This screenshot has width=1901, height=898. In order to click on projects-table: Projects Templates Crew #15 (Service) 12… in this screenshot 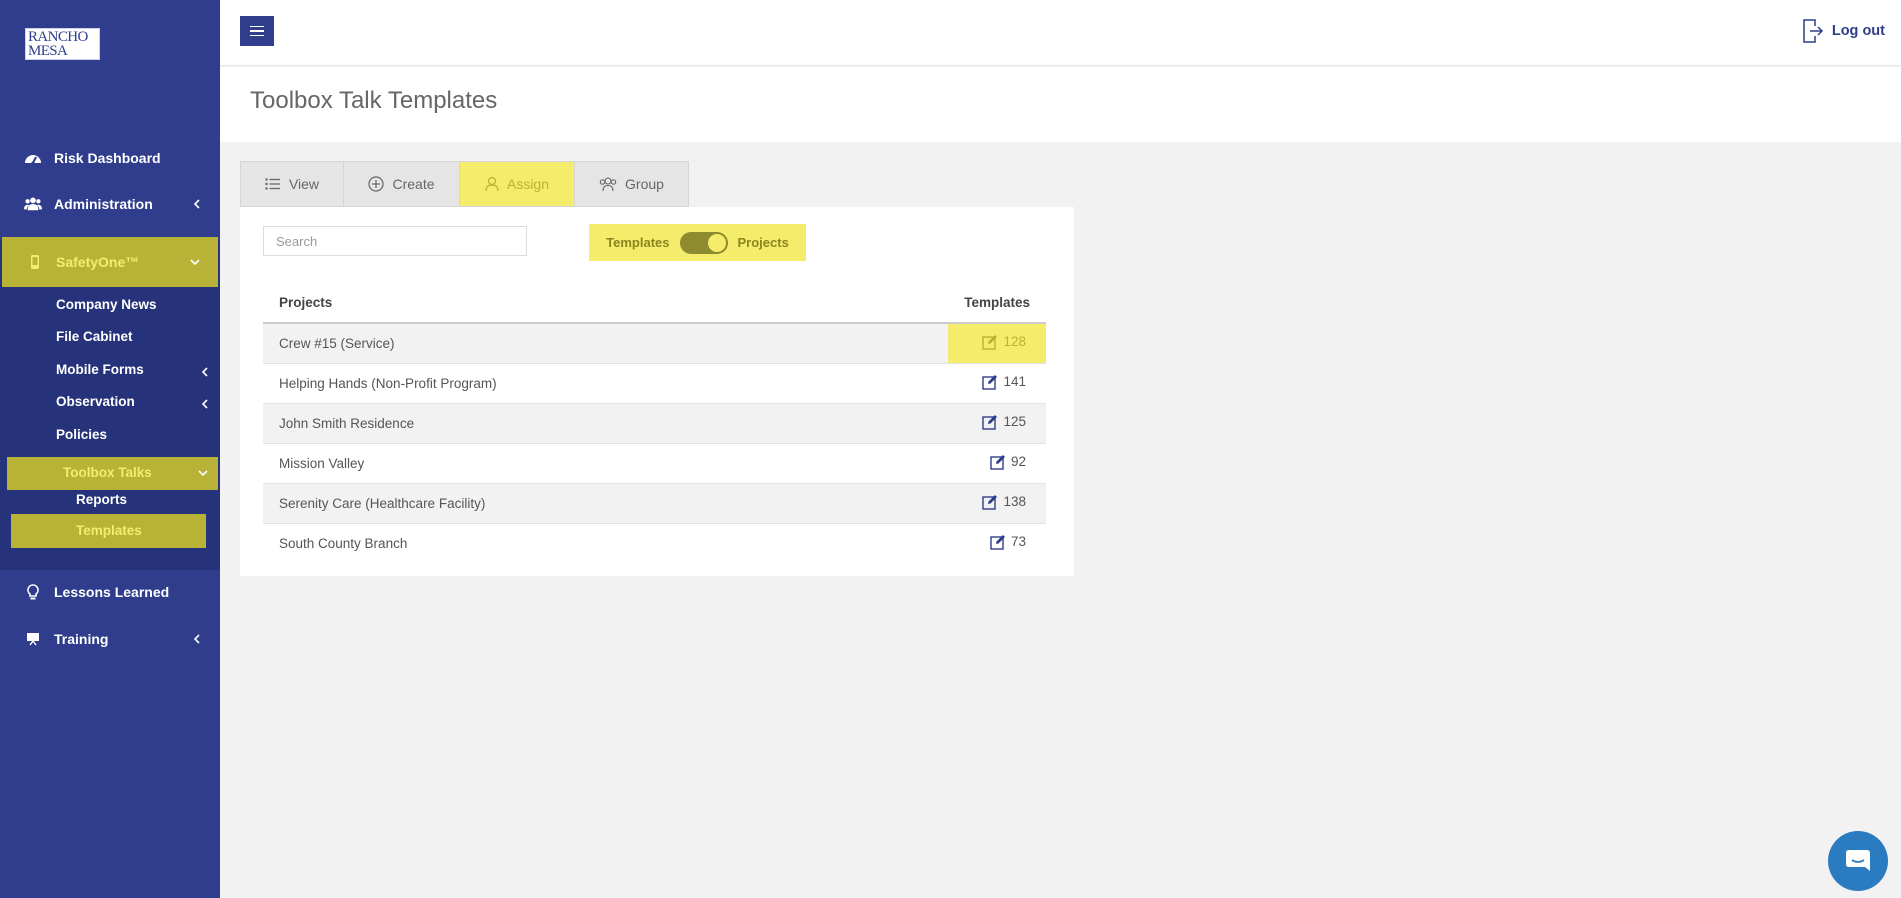, I will do `click(654, 422)`.